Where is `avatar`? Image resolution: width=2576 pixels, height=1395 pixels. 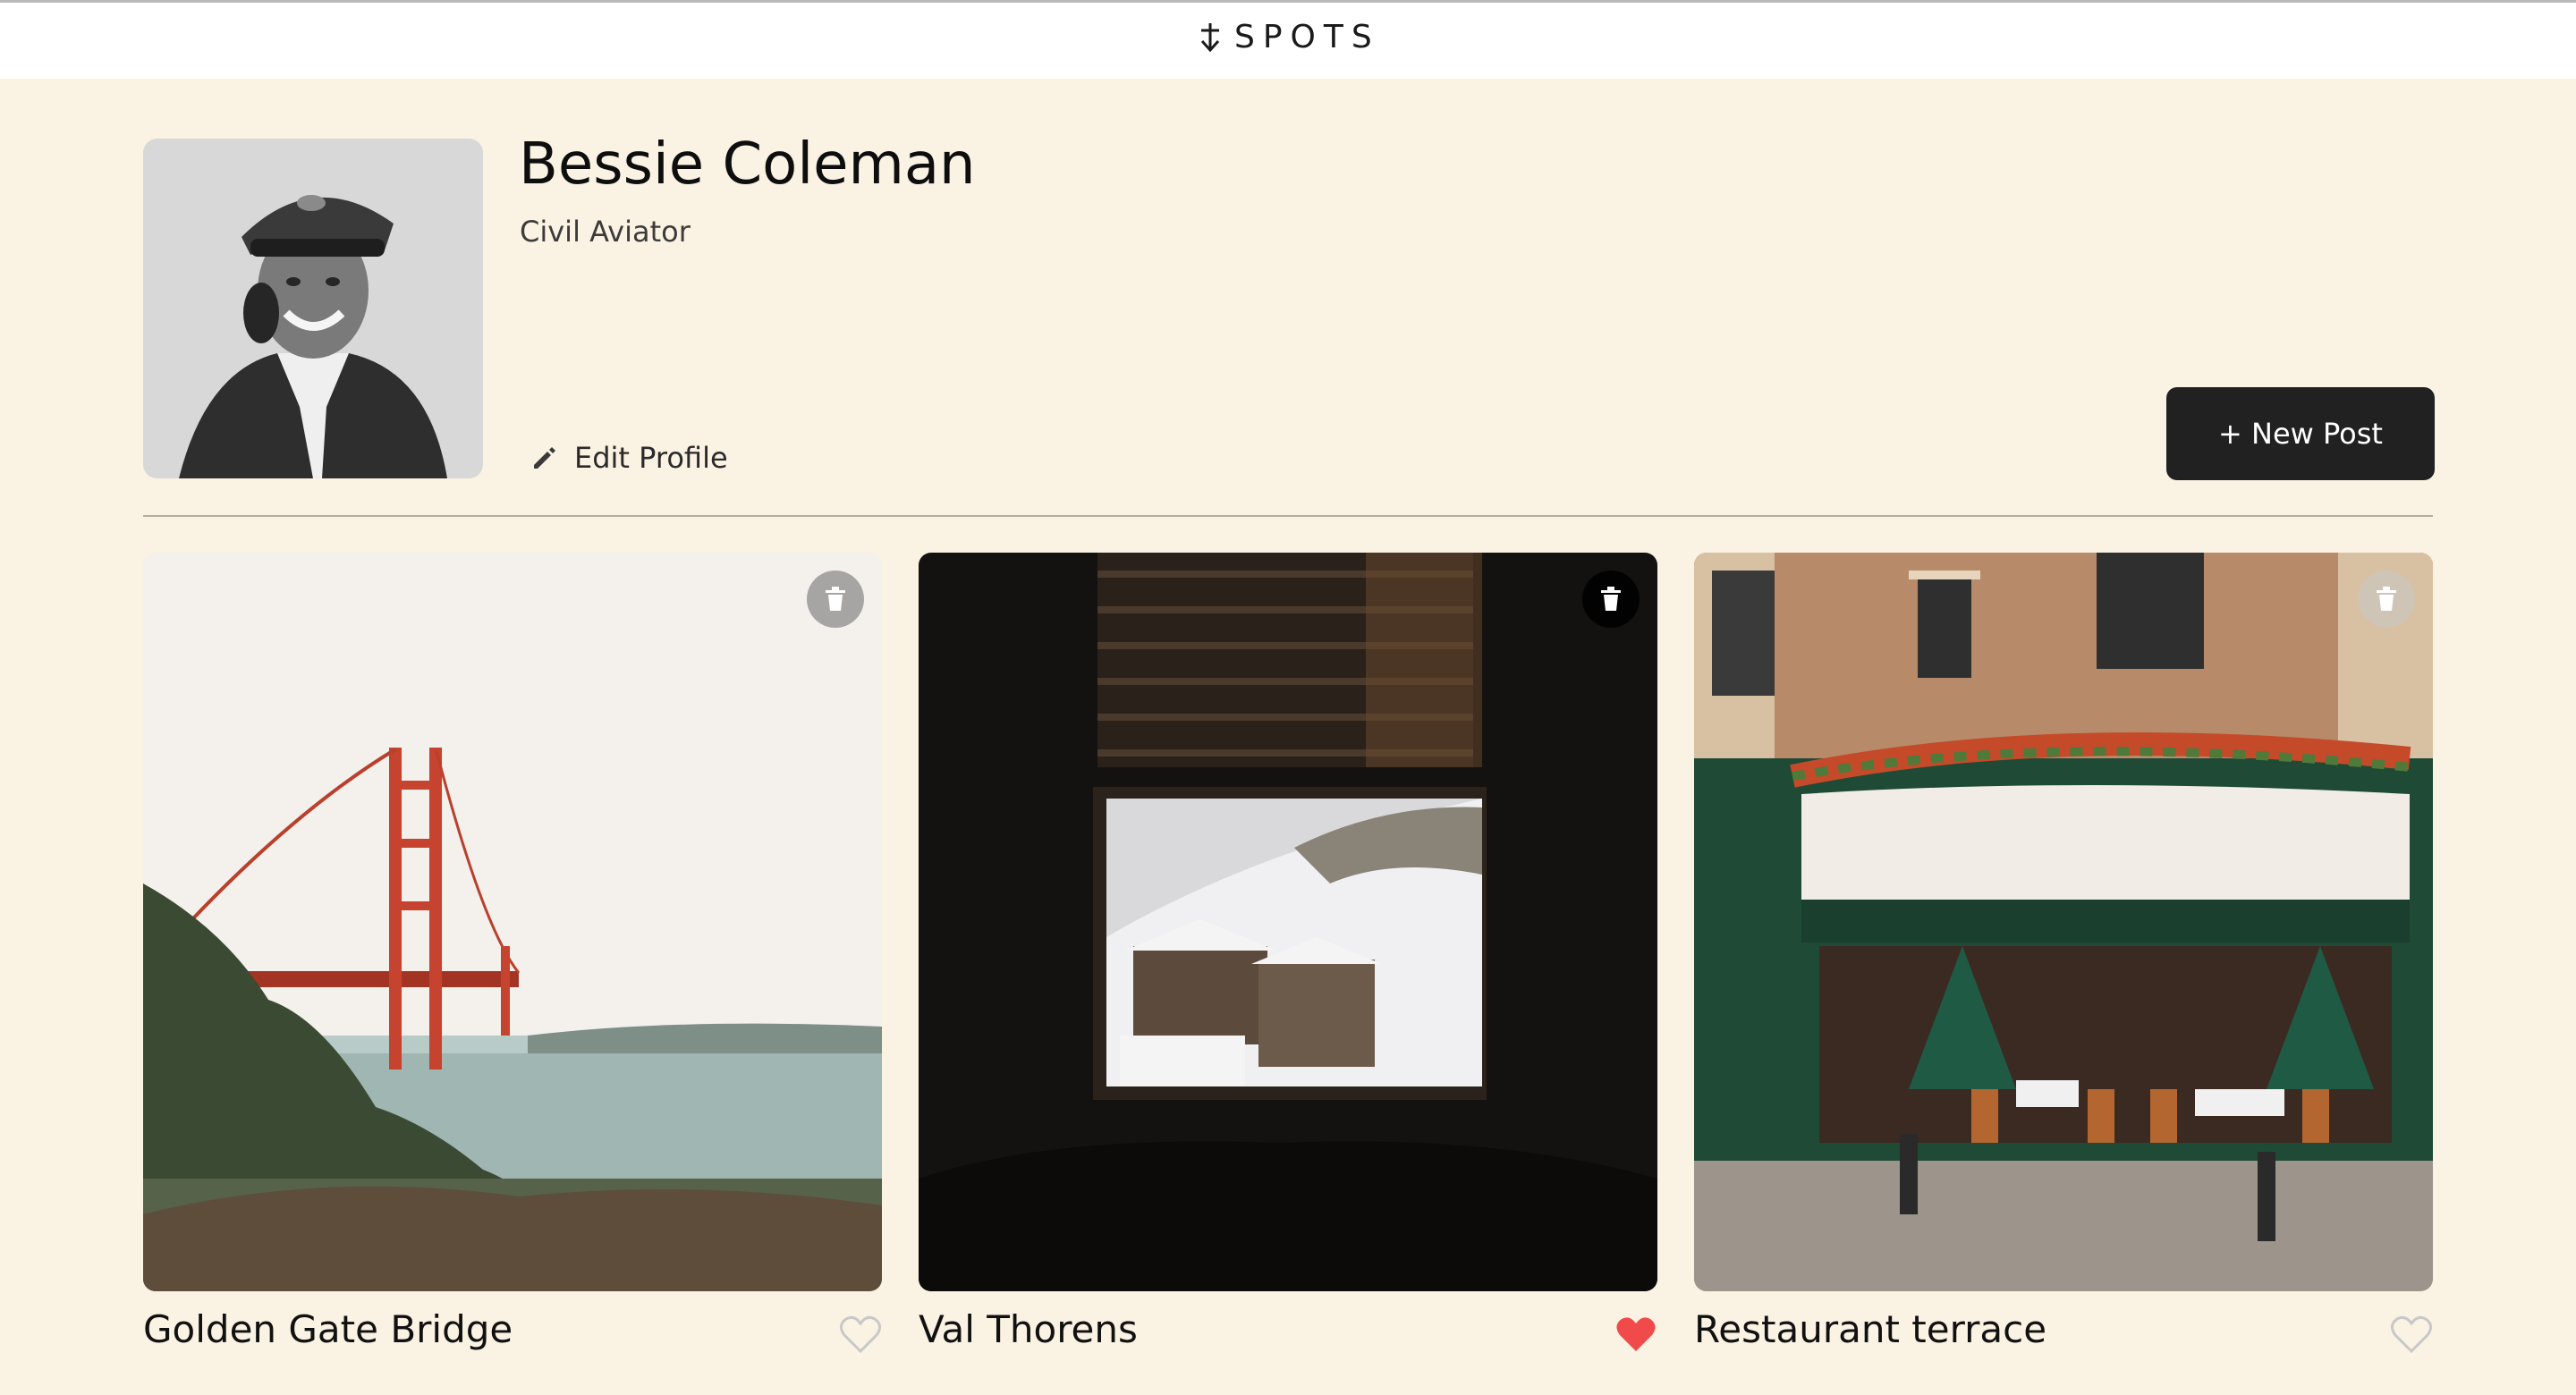 avatar is located at coordinates (313, 308).